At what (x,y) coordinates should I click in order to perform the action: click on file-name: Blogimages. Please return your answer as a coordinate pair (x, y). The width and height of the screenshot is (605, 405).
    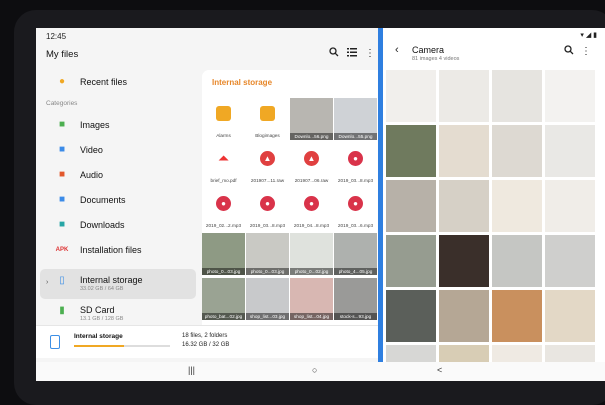
    Looking at the image, I should click on (267, 135).